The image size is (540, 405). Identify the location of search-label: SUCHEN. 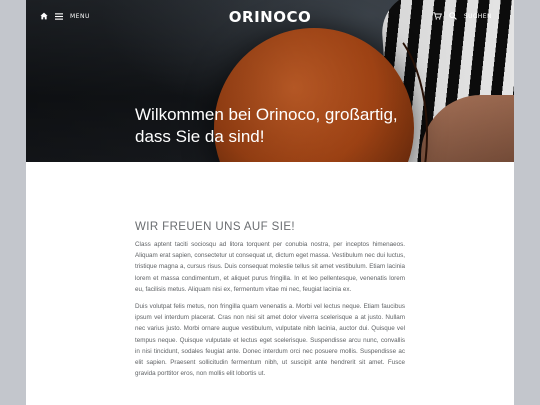
(478, 16).